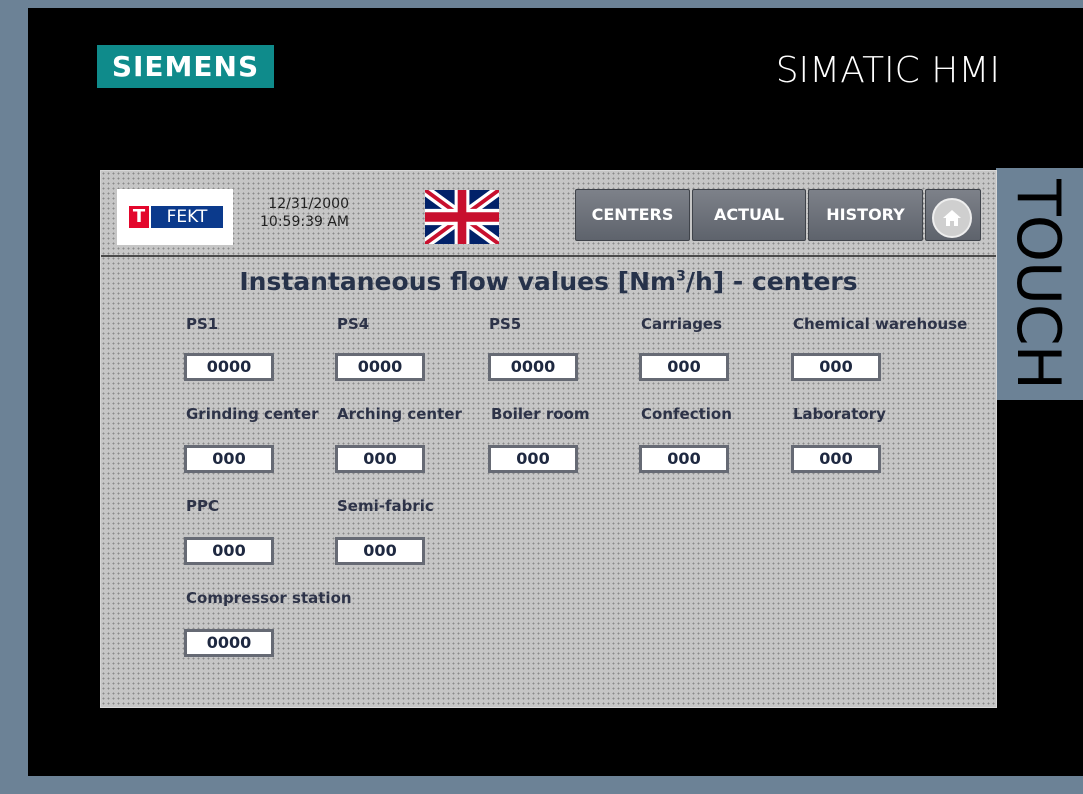  Describe the element at coordinates (185, 66) in the screenshot. I see `siemens-logo: SIEMENS` at that location.